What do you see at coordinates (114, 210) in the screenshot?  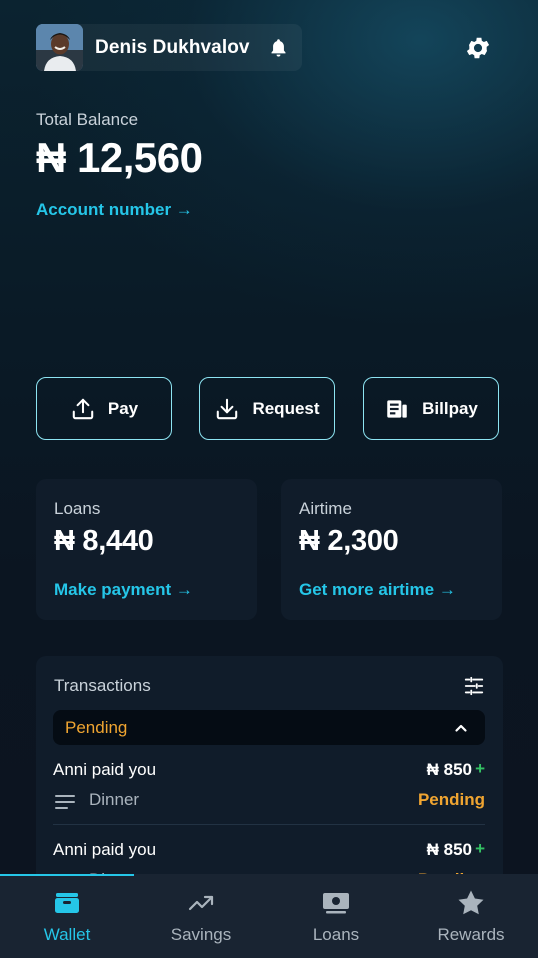 I see `account-number-link: Account number →` at bounding box center [114, 210].